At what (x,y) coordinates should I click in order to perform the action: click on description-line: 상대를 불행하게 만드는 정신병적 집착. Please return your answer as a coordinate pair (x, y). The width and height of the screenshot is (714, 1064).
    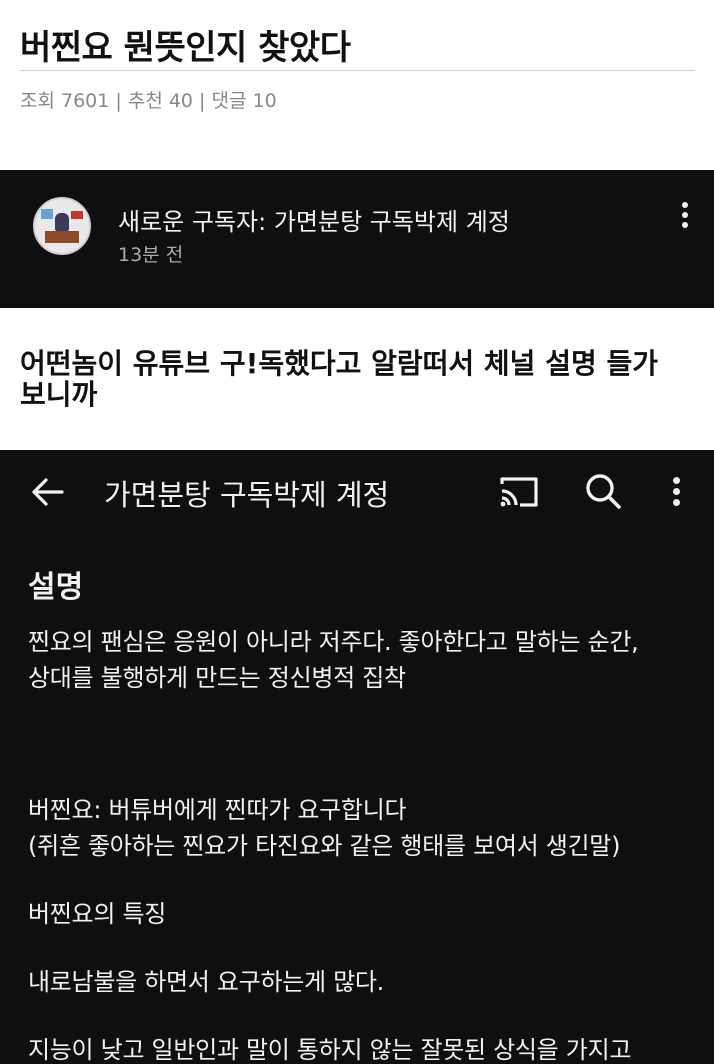
    Looking at the image, I should click on (217, 678).